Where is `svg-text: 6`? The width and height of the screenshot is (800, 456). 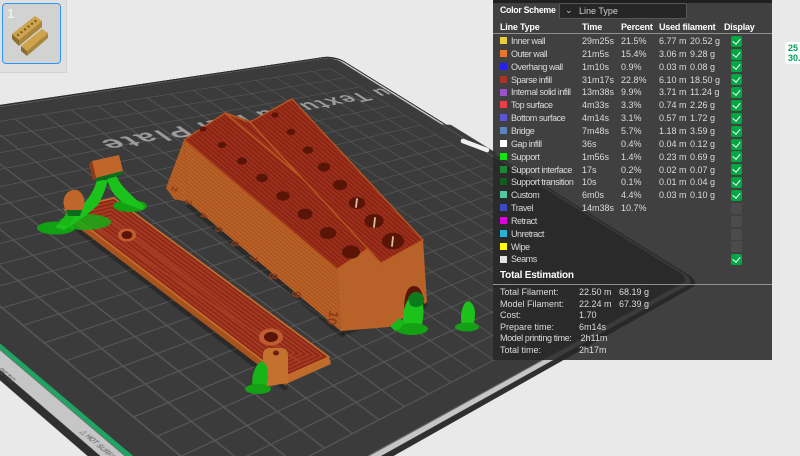
svg-text: 6 is located at coordinates (234, 243).